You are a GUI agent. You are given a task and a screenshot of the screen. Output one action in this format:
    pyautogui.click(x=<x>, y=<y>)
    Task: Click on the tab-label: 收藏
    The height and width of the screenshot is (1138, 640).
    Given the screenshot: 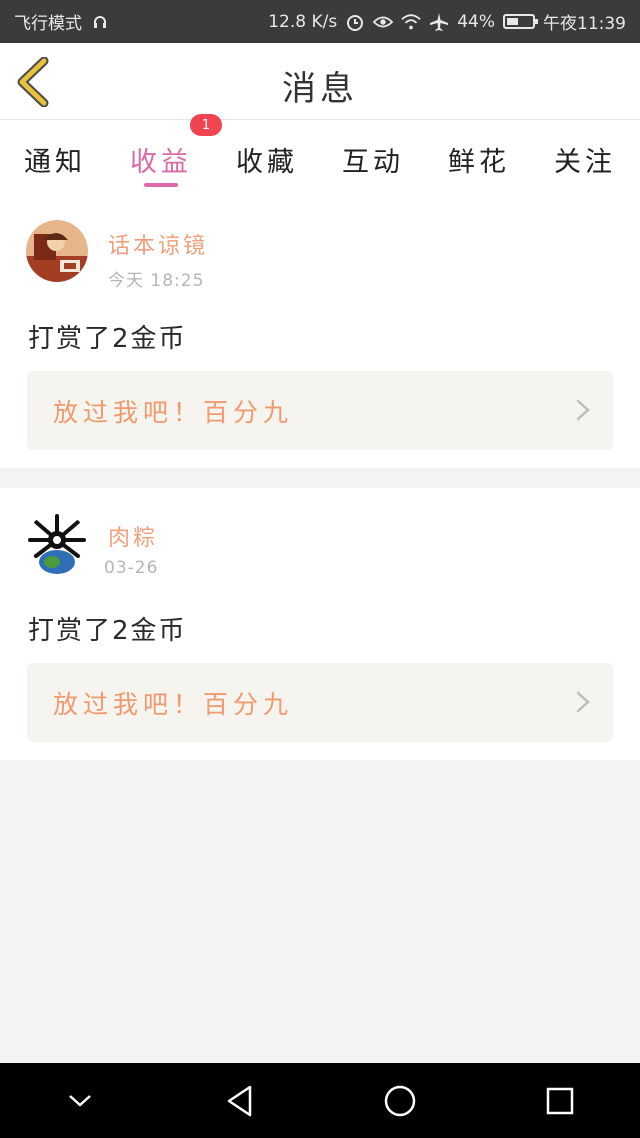 What is the action you would take?
    pyautogui.click(x=267, y=162)
    